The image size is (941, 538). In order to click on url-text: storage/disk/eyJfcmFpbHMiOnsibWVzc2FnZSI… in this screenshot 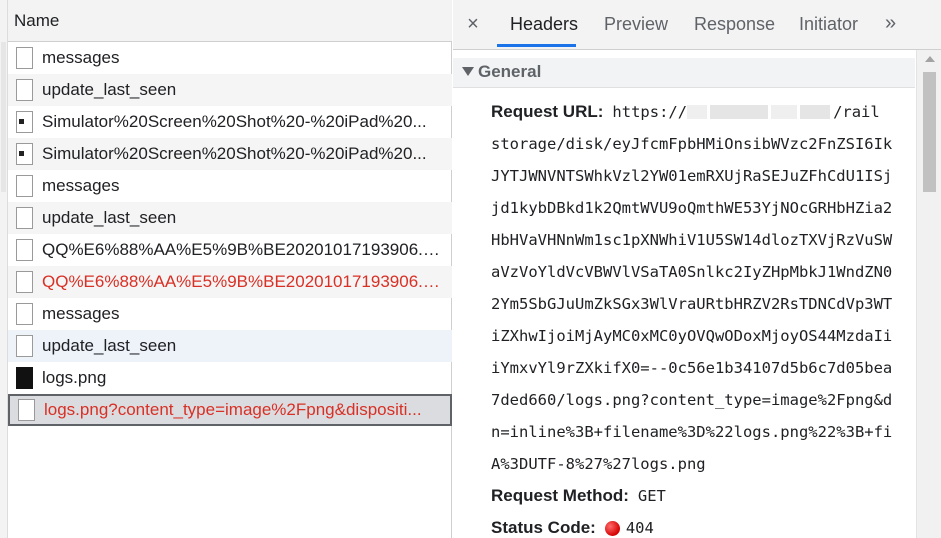, I will do `click(692, 144)`.